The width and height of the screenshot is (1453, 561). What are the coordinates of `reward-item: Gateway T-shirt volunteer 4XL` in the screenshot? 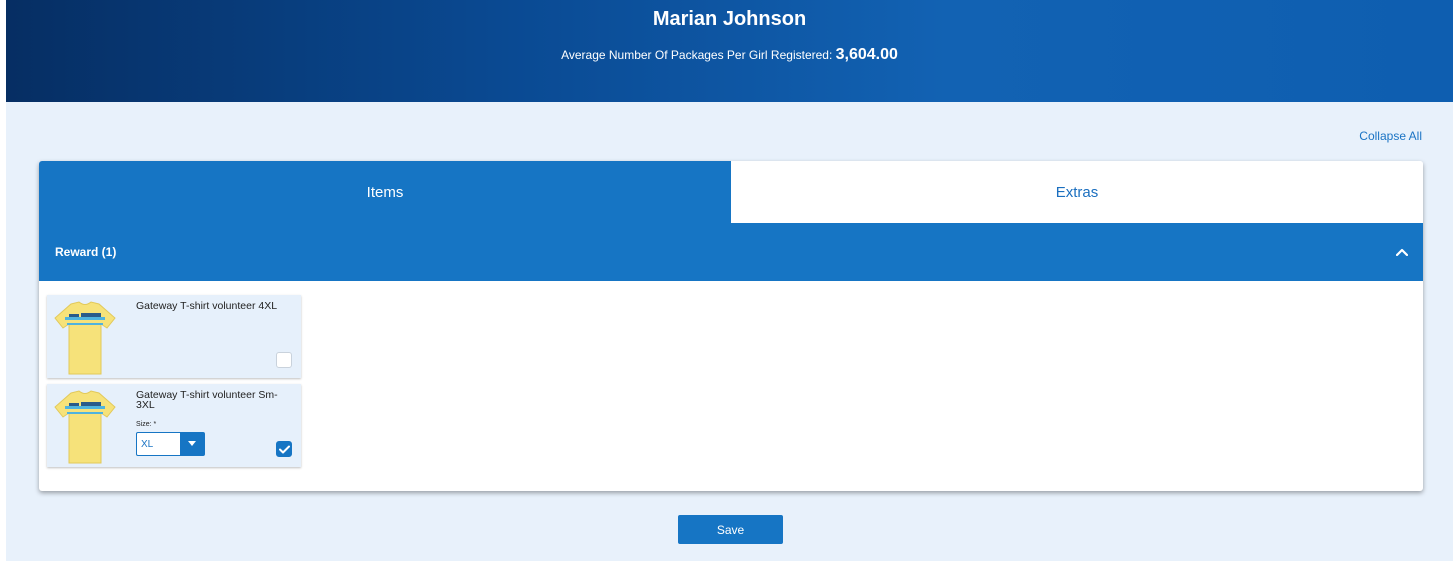 It's located at (174, 336).